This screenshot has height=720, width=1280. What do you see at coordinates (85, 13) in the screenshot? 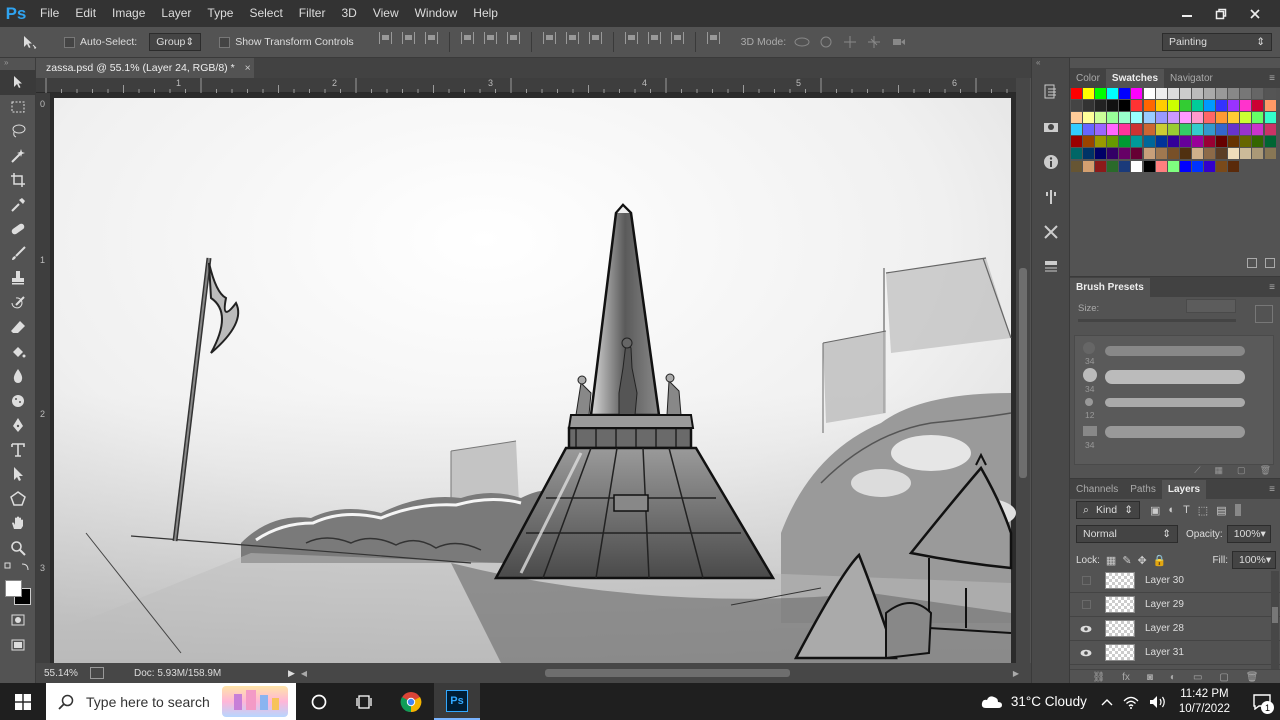
I see `menu-edit: Edit` at bounding box center [85, 13].